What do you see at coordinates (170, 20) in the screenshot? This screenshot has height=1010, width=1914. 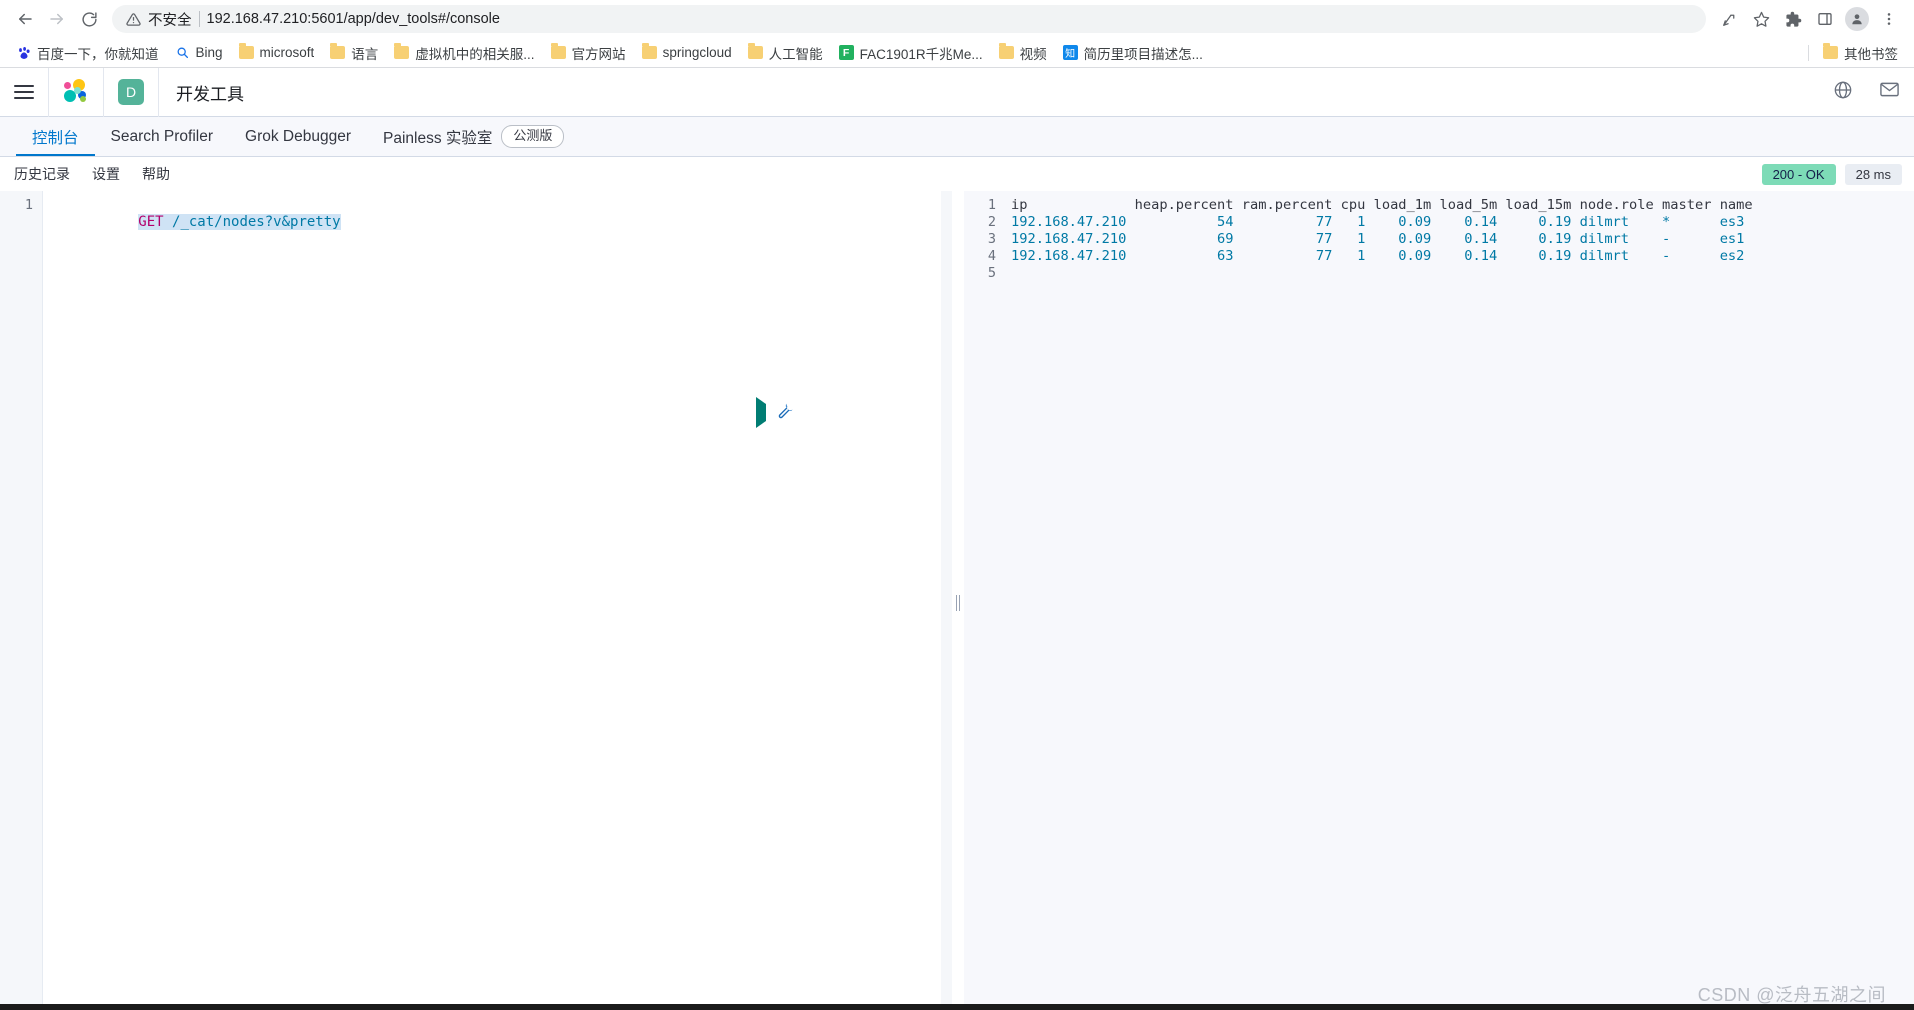 I see `insecure-label: 不安全` at bounding box center [170, 20].